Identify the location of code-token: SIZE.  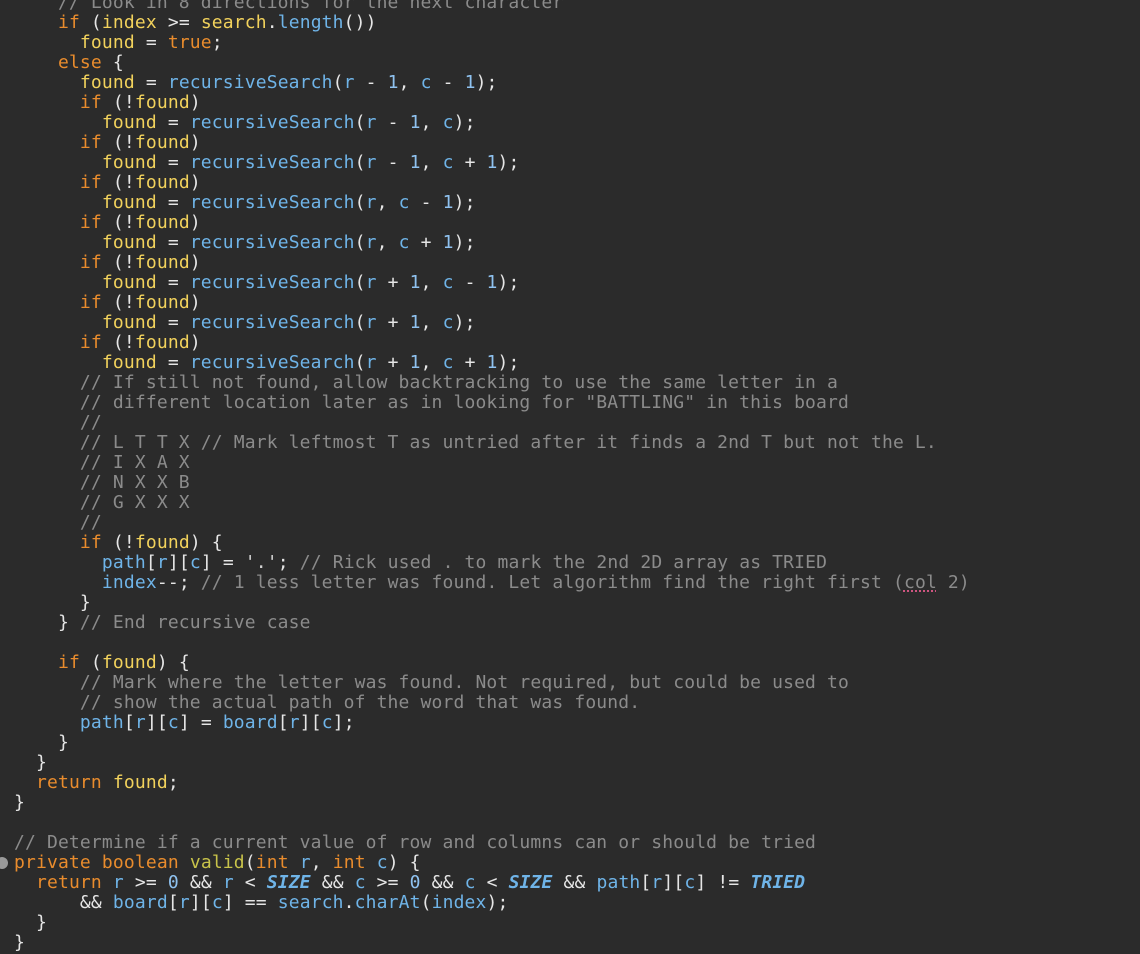
(288, 882).